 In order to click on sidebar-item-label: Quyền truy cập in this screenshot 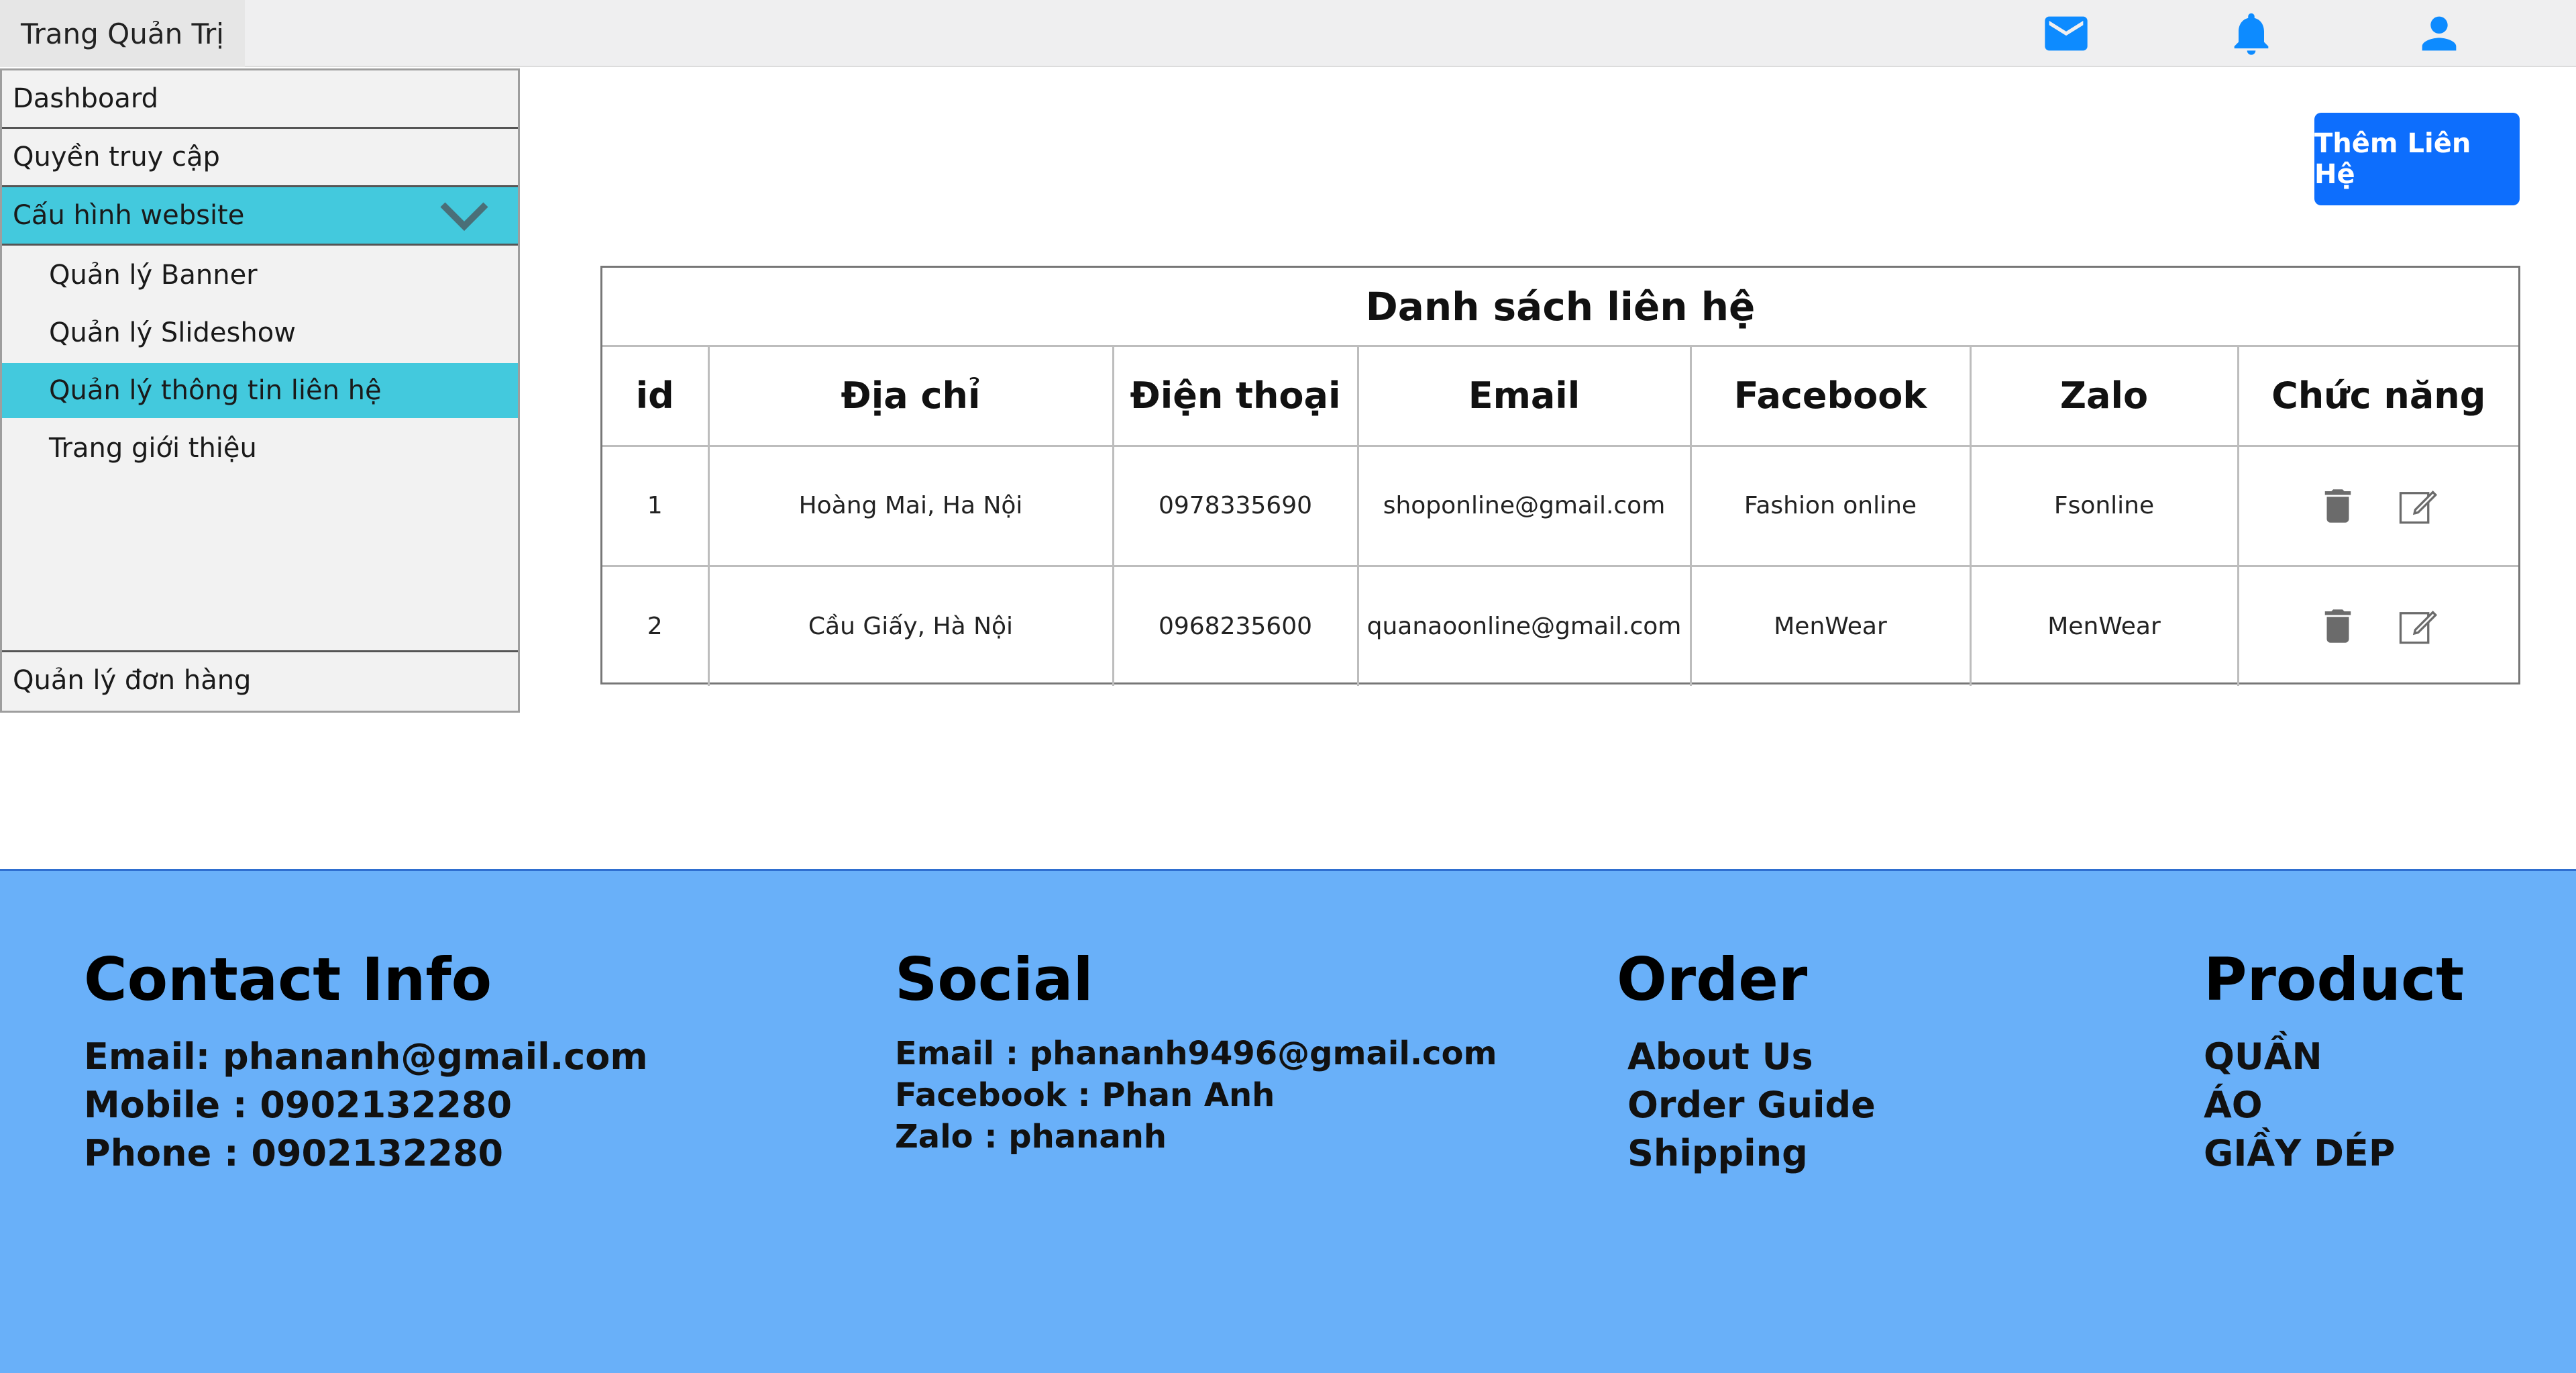, I will do `click(116, 157)`.